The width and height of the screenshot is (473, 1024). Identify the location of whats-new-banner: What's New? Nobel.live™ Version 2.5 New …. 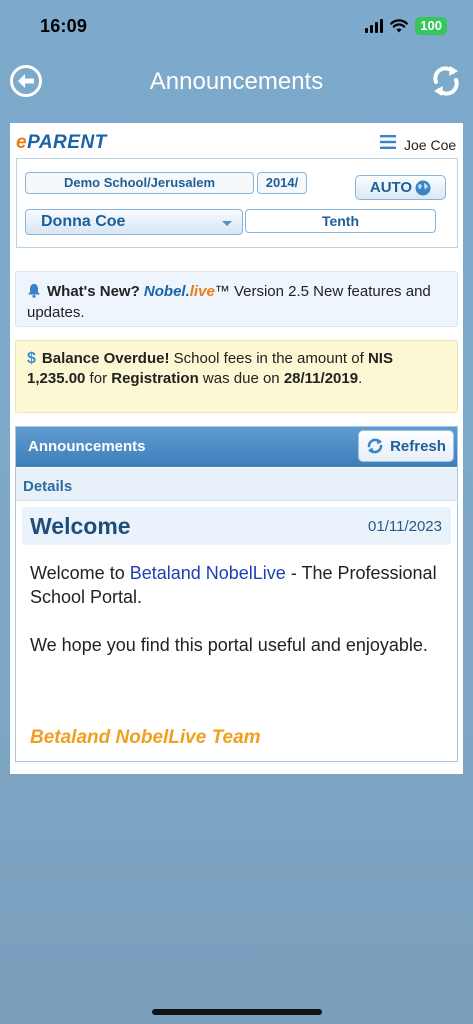
(236, 299).